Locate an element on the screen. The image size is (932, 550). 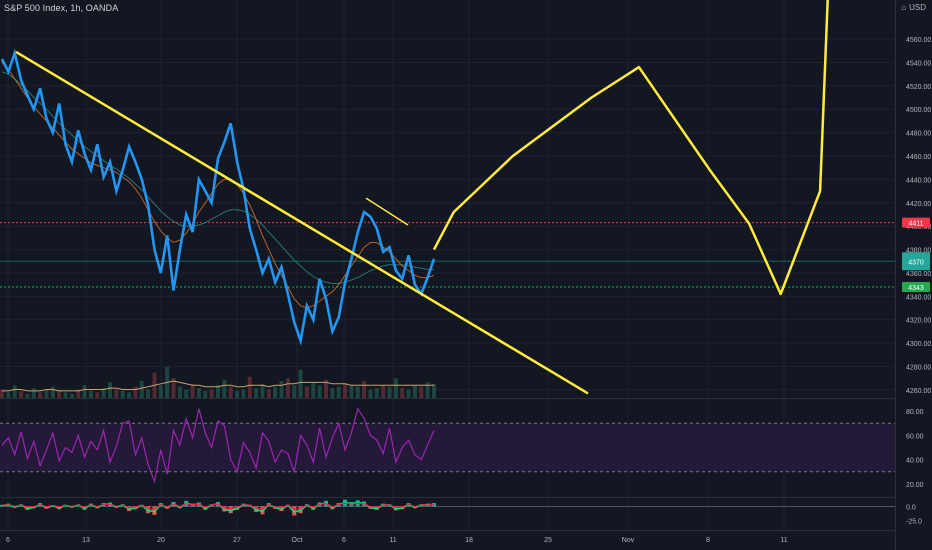
price-tick-label: 4480.00 is located at coordinates (918, 134).